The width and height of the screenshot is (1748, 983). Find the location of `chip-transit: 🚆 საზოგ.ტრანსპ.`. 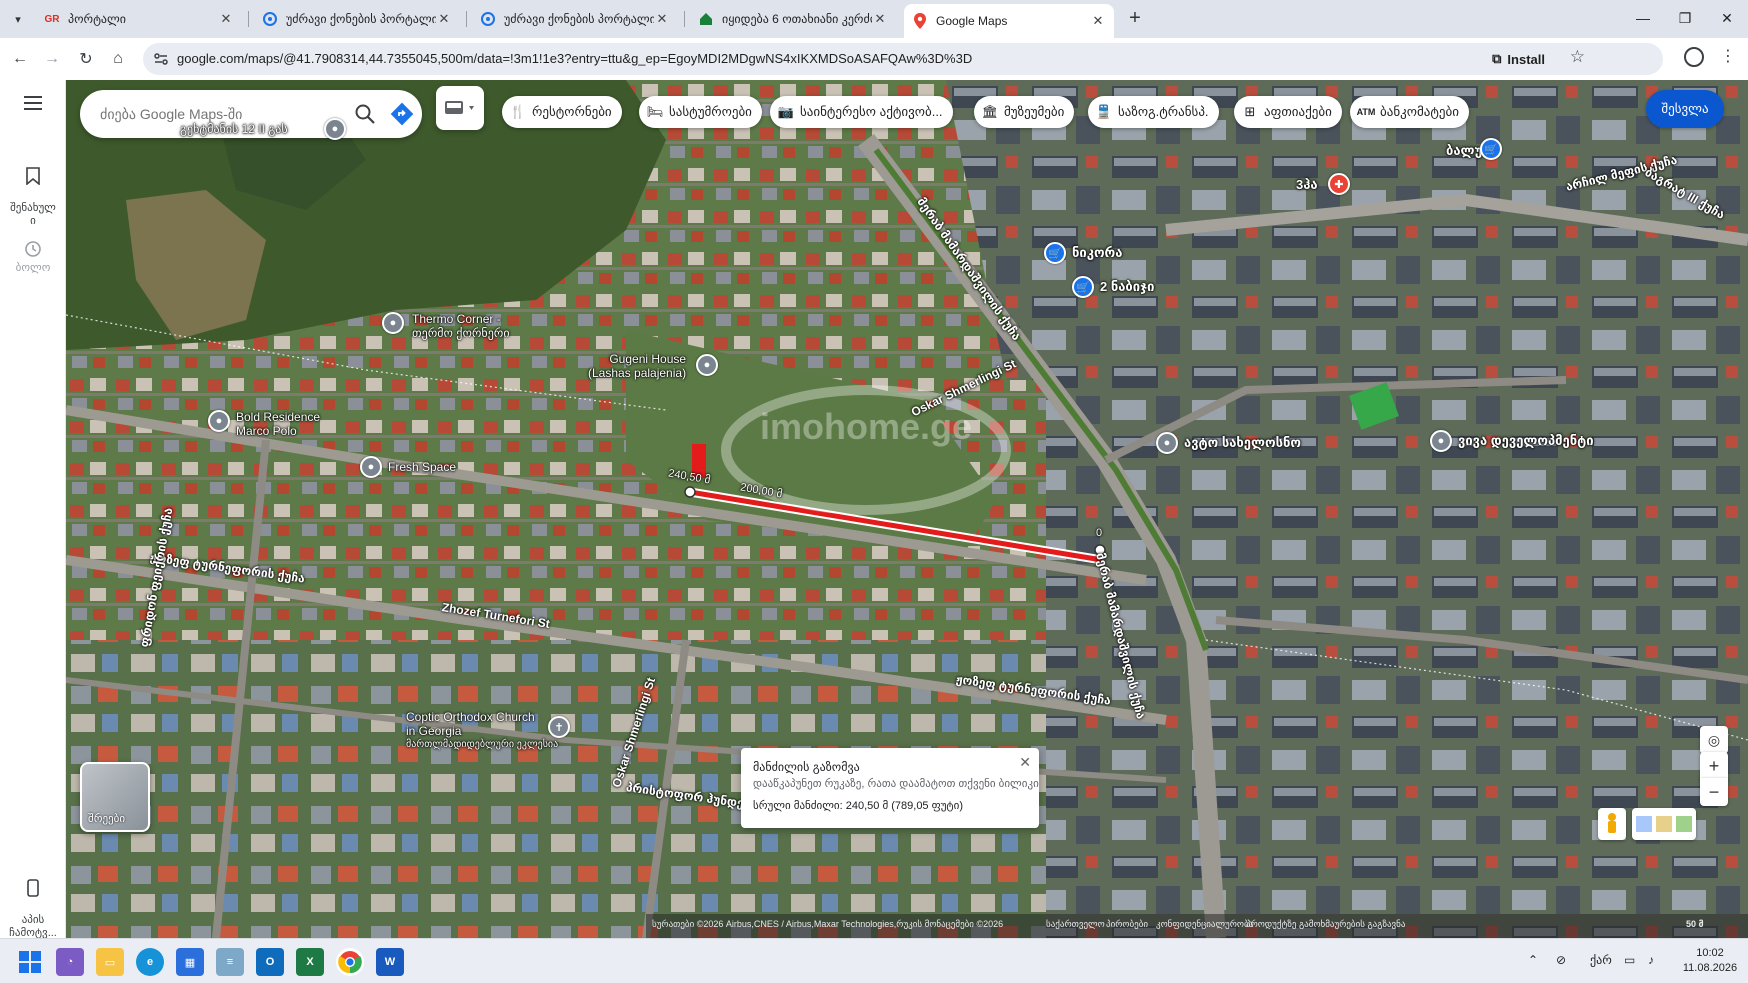

chip-transit: 🚆 საზოგ.ტრანსპ. is located at coordinates (1153, 112).